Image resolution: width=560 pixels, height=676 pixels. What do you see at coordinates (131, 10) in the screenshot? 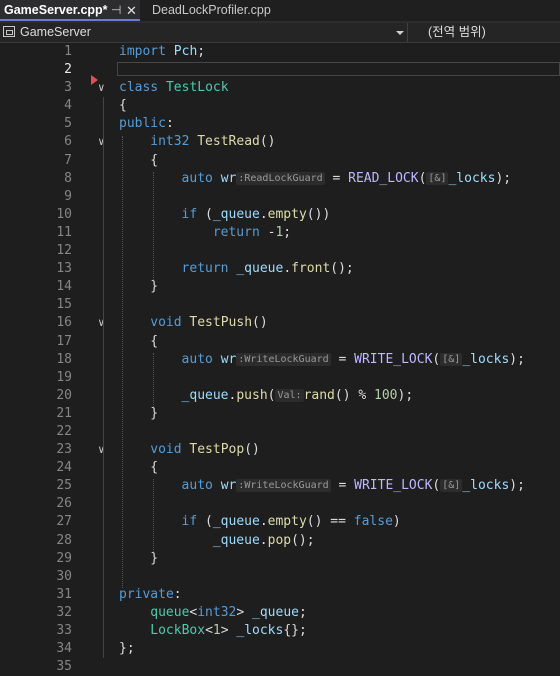
I see `close-icon: ✕` at bounding box center [131, 10].